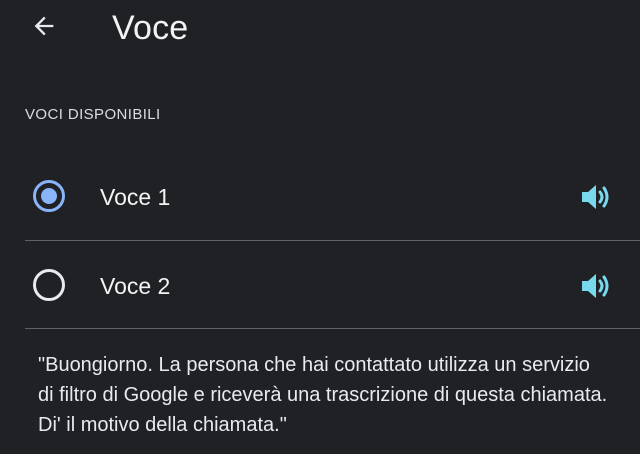 The image size is (640, 454). Describe the element at coordinates (135, 286) in the screenshot. I see `voice-option-label: Voce 2` at that location.